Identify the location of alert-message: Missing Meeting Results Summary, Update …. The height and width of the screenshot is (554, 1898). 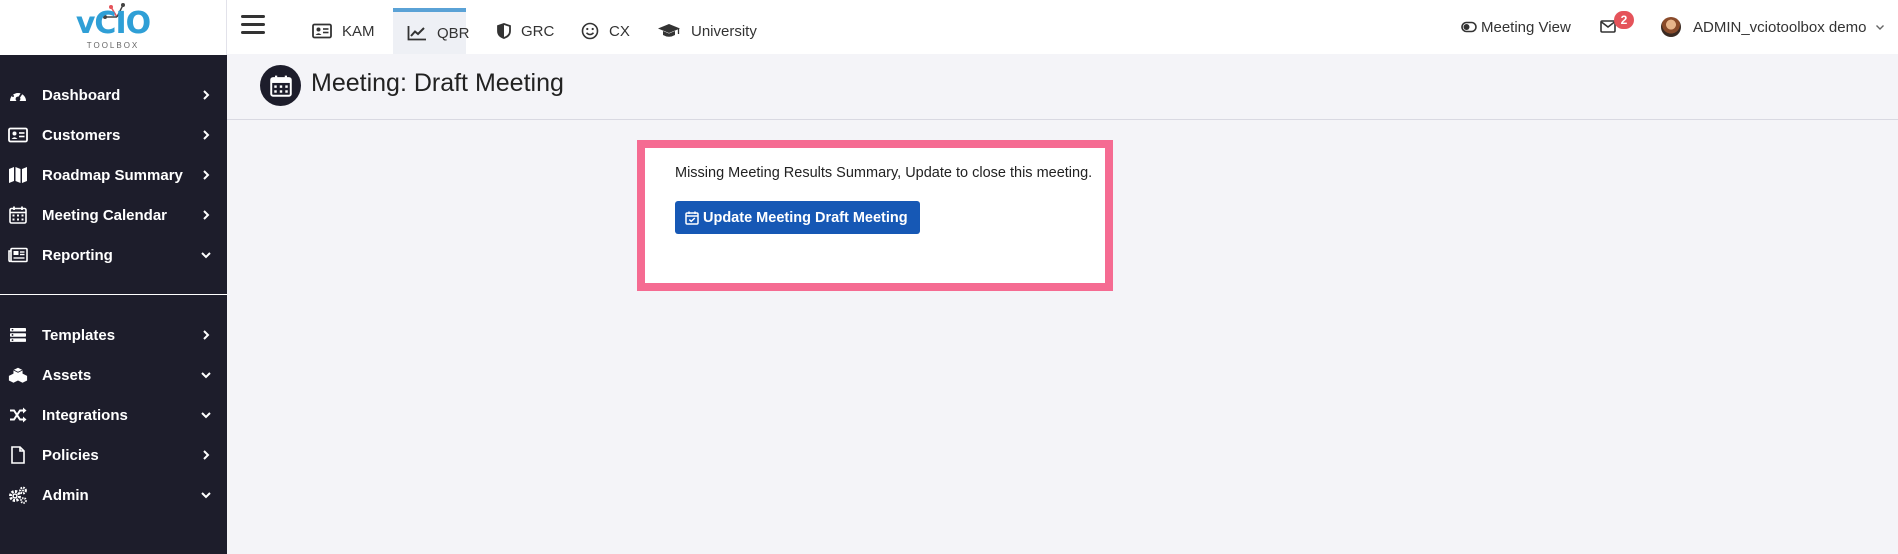
(884, 173).